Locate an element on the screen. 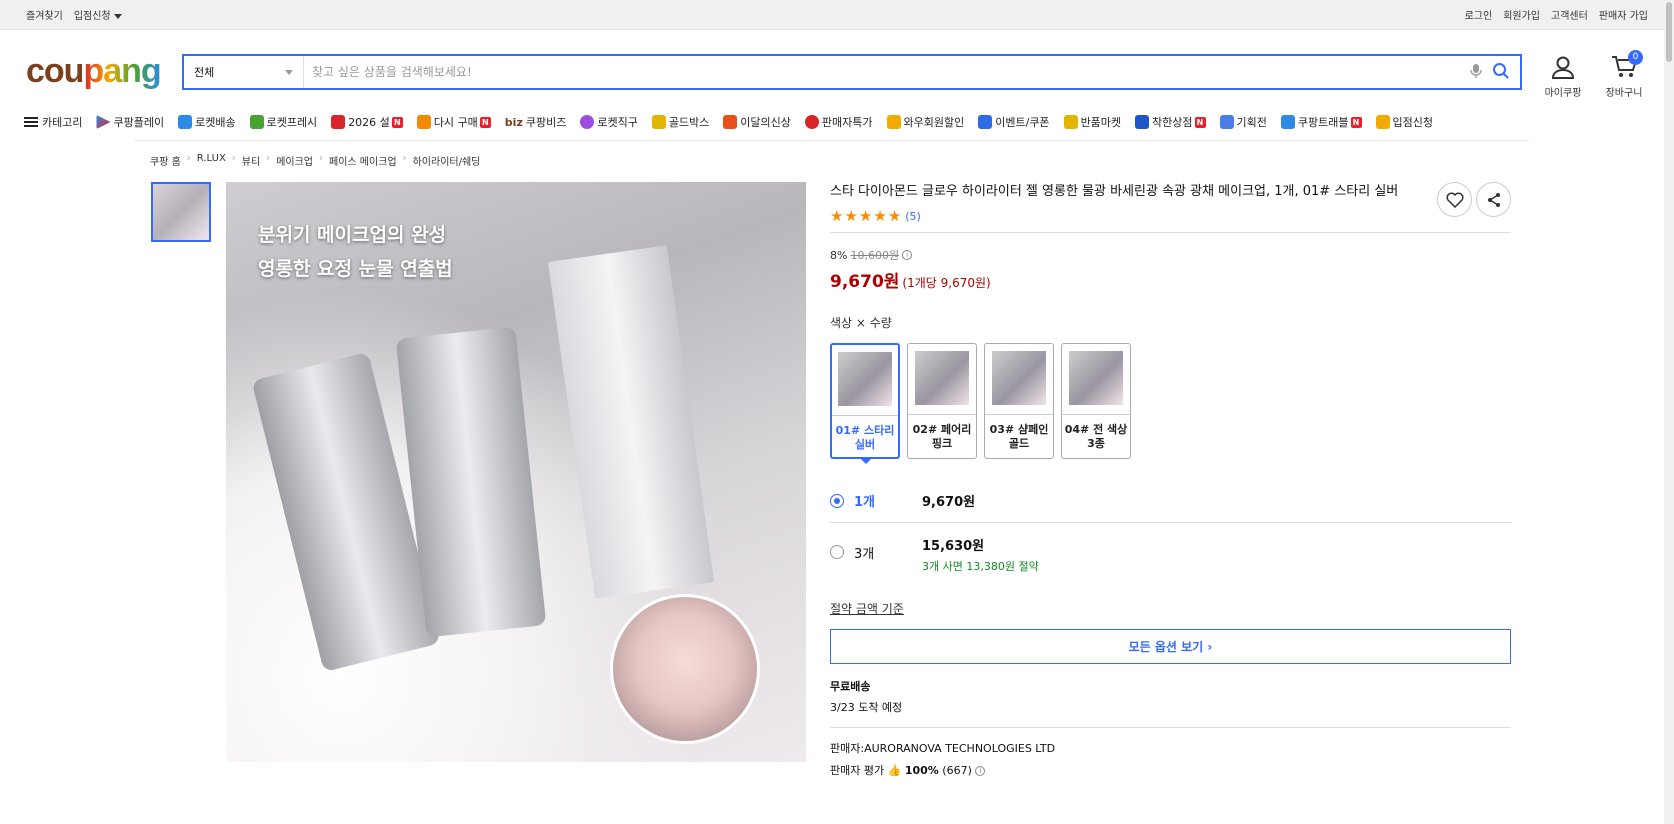 This screenshot has height=824, width=1674. store-apply-link: 입점신청 is located at coordinates (98, 14).